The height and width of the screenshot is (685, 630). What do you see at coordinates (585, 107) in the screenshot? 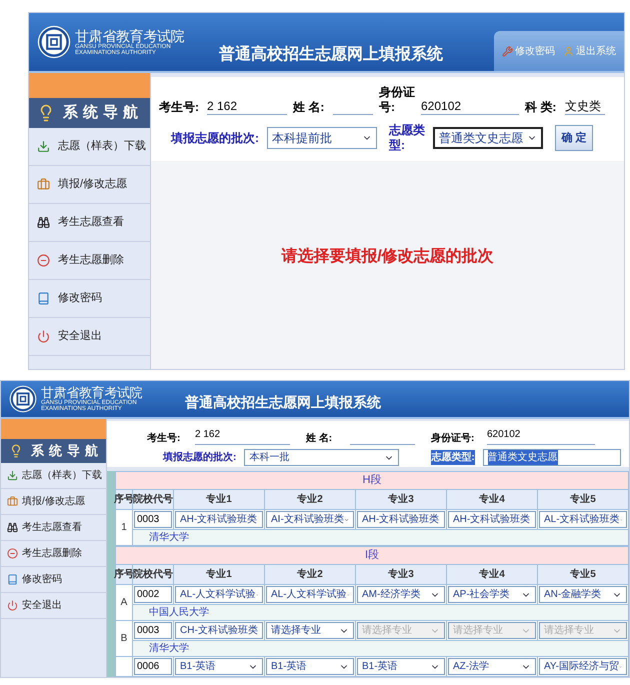
I see `field-value: 文史类` at bounding box center [585, 107].